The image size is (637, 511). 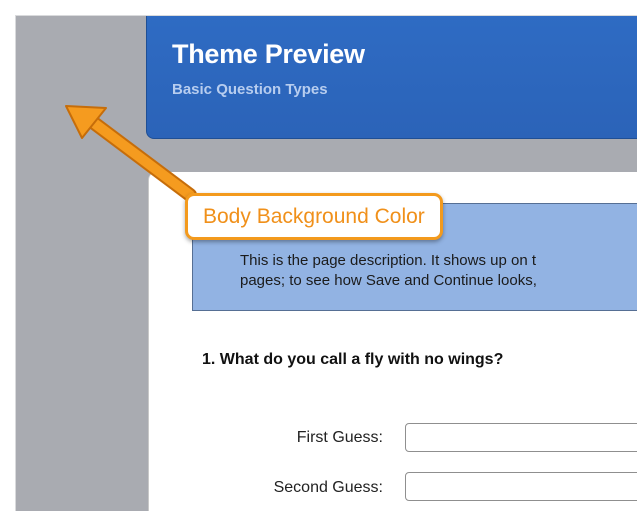 I want to click on question-title: 1. What do you call a fly with no wings?, so click(x=353, y=359).